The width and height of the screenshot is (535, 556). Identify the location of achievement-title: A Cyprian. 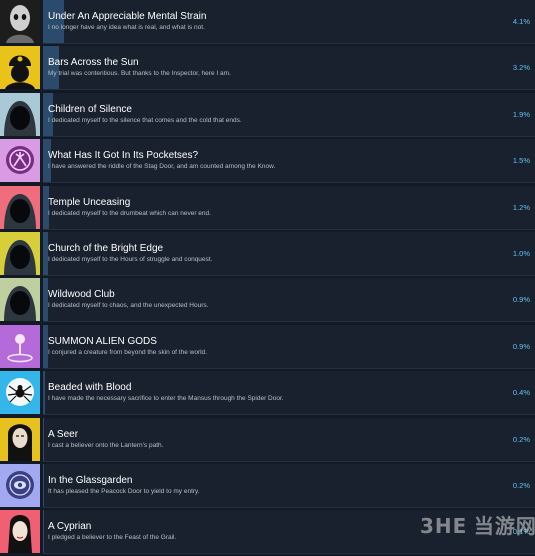
(70, 526).